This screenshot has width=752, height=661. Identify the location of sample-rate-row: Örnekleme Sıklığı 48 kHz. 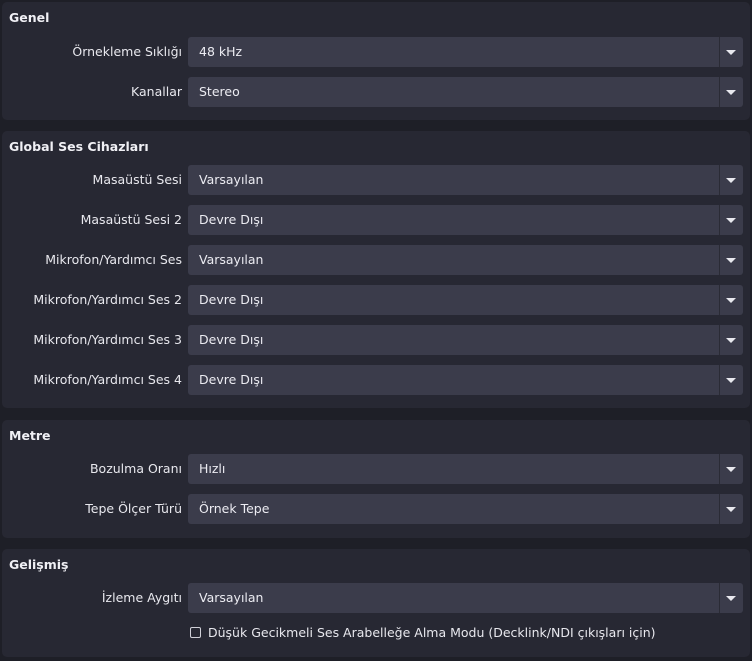
(376, 52).